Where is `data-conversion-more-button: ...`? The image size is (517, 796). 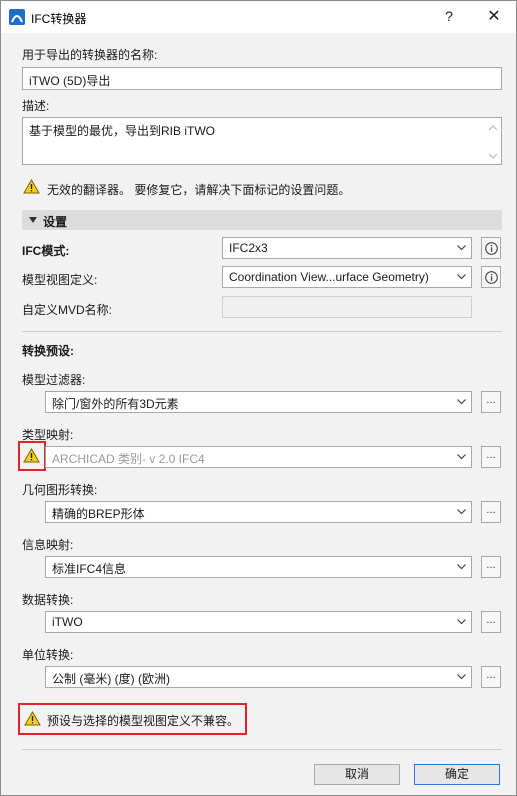 data-conversion-more-button: ... is located at coordinates (491, 622).